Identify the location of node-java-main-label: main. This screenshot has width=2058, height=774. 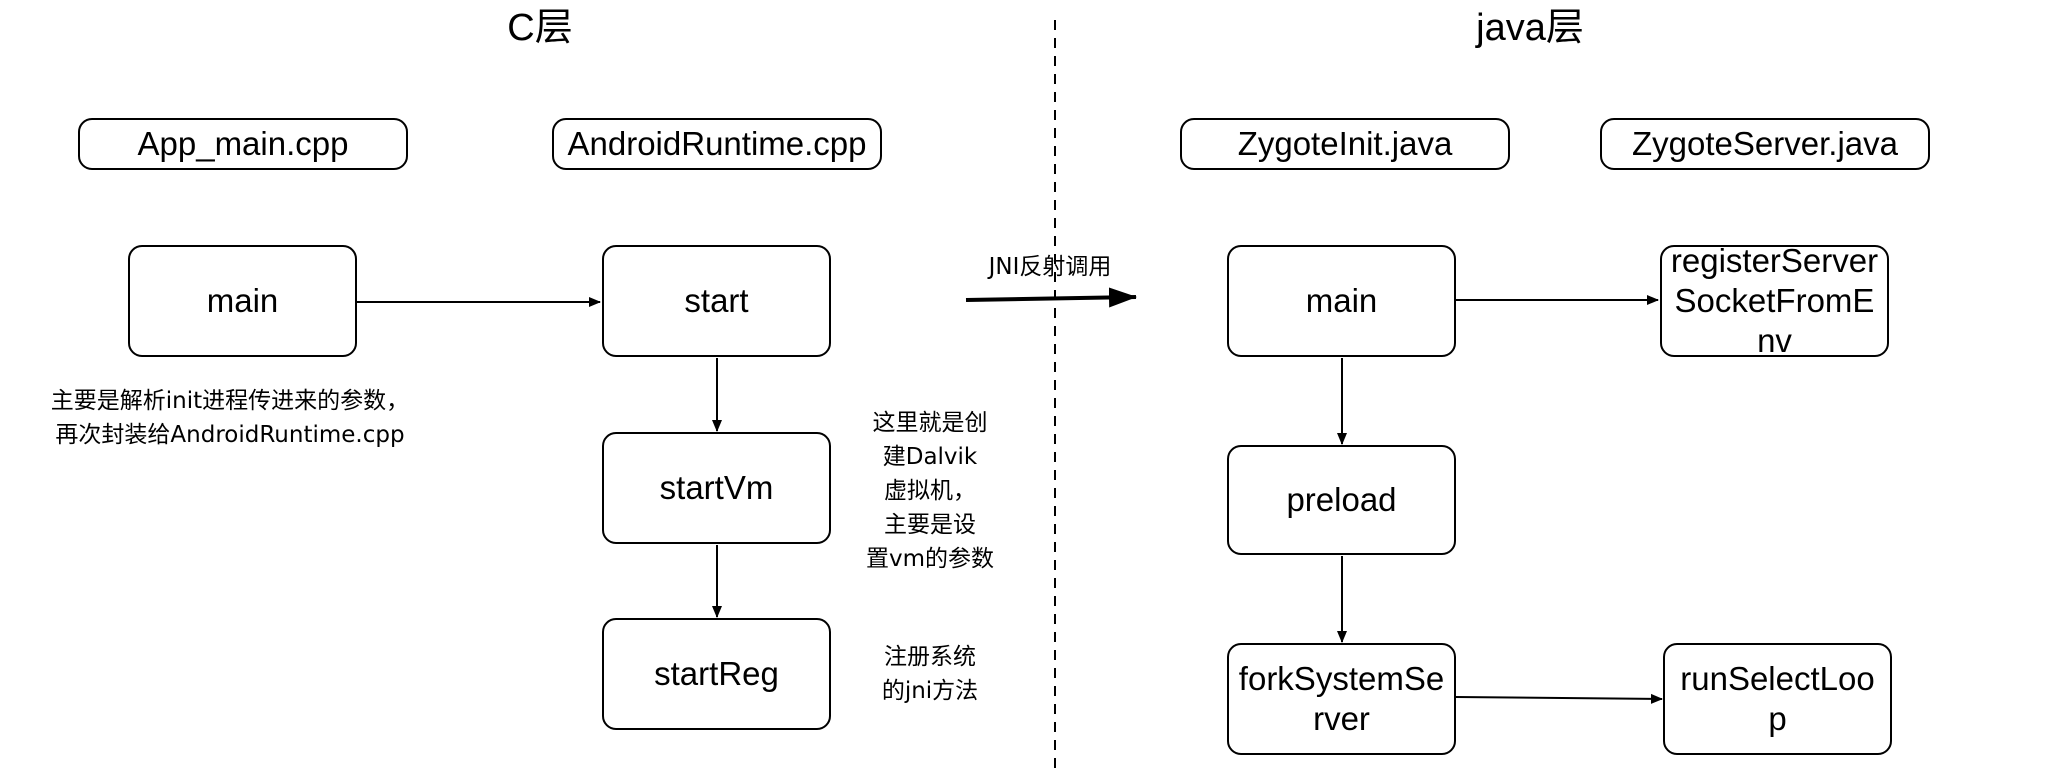
(1341, 300).